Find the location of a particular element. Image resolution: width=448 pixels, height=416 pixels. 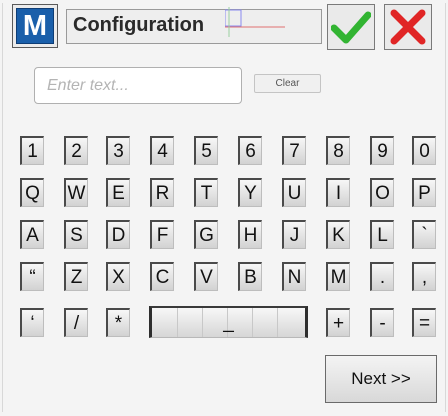

key: 7 is located at coordinates (294, 150).